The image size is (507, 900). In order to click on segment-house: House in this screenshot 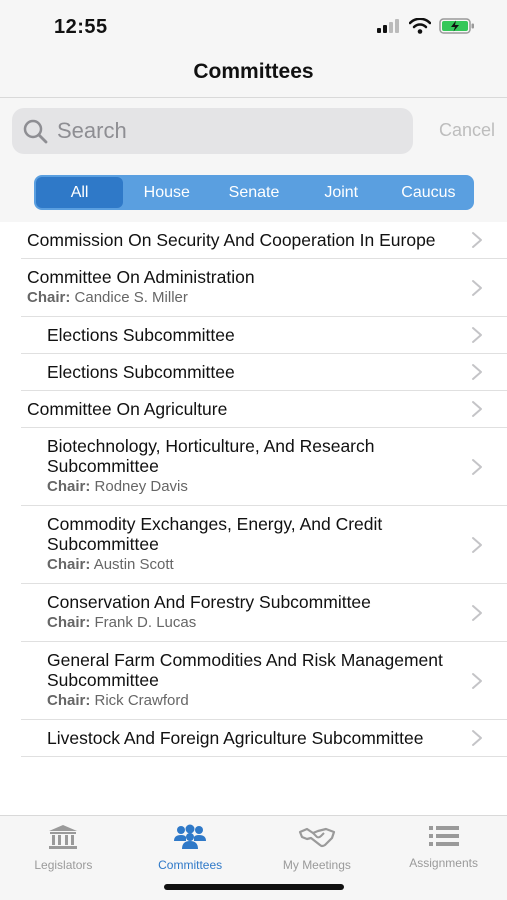, I will do `click(166, 192)`.